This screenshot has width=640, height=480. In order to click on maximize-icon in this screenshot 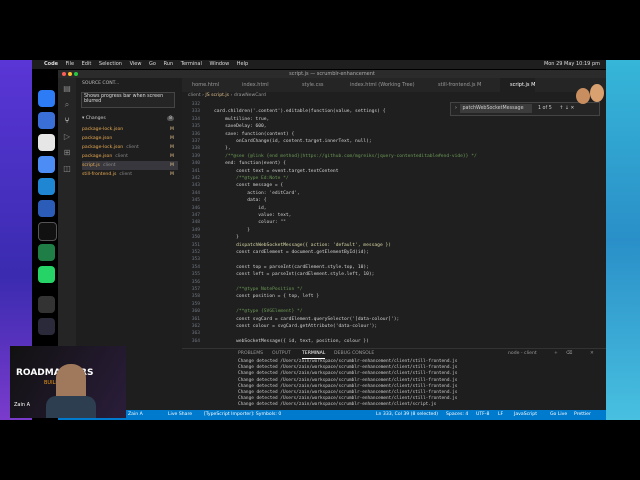, I will do `click(76, 74)`.